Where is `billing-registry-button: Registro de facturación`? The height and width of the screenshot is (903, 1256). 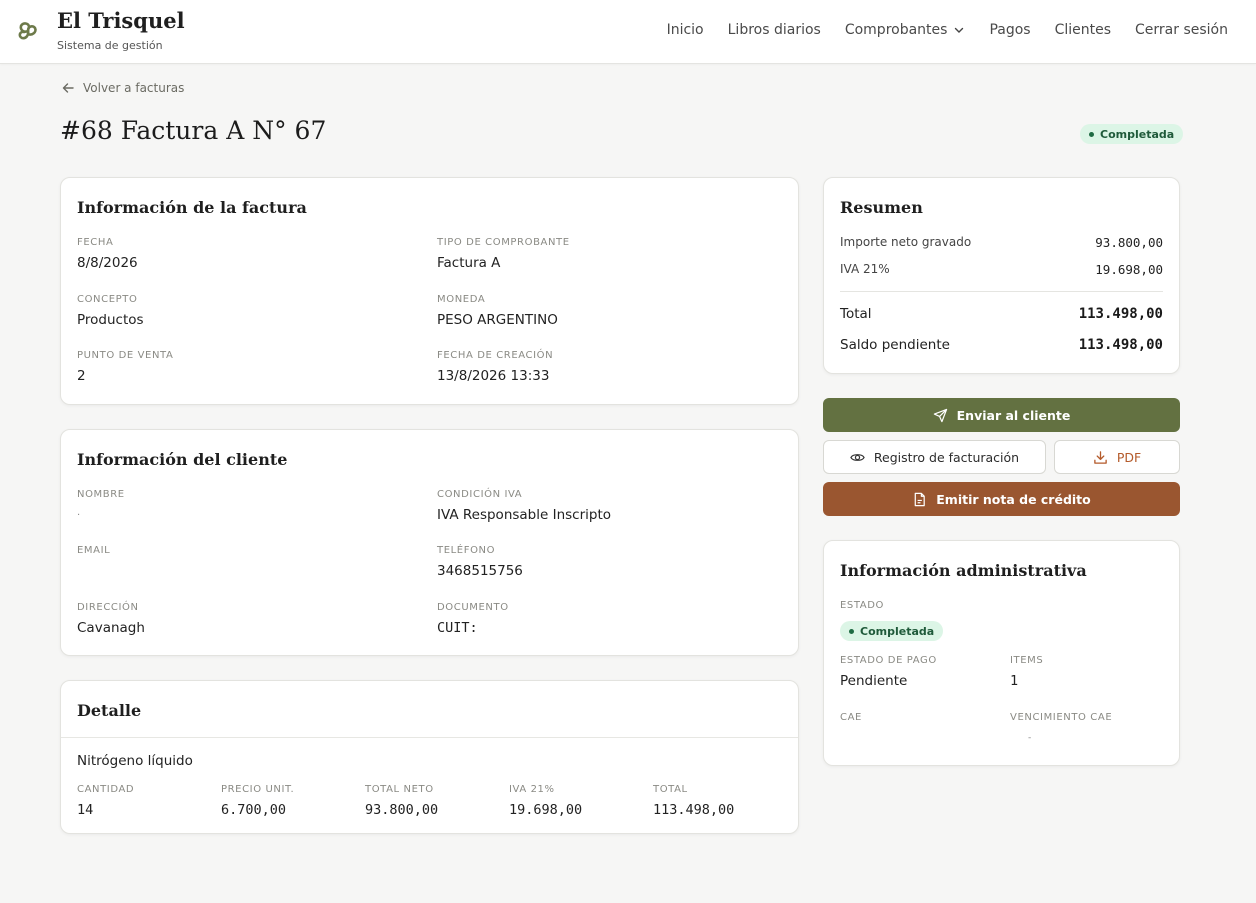
billing-registry-button: Registro de facturación is located at coordinates (934, 457).